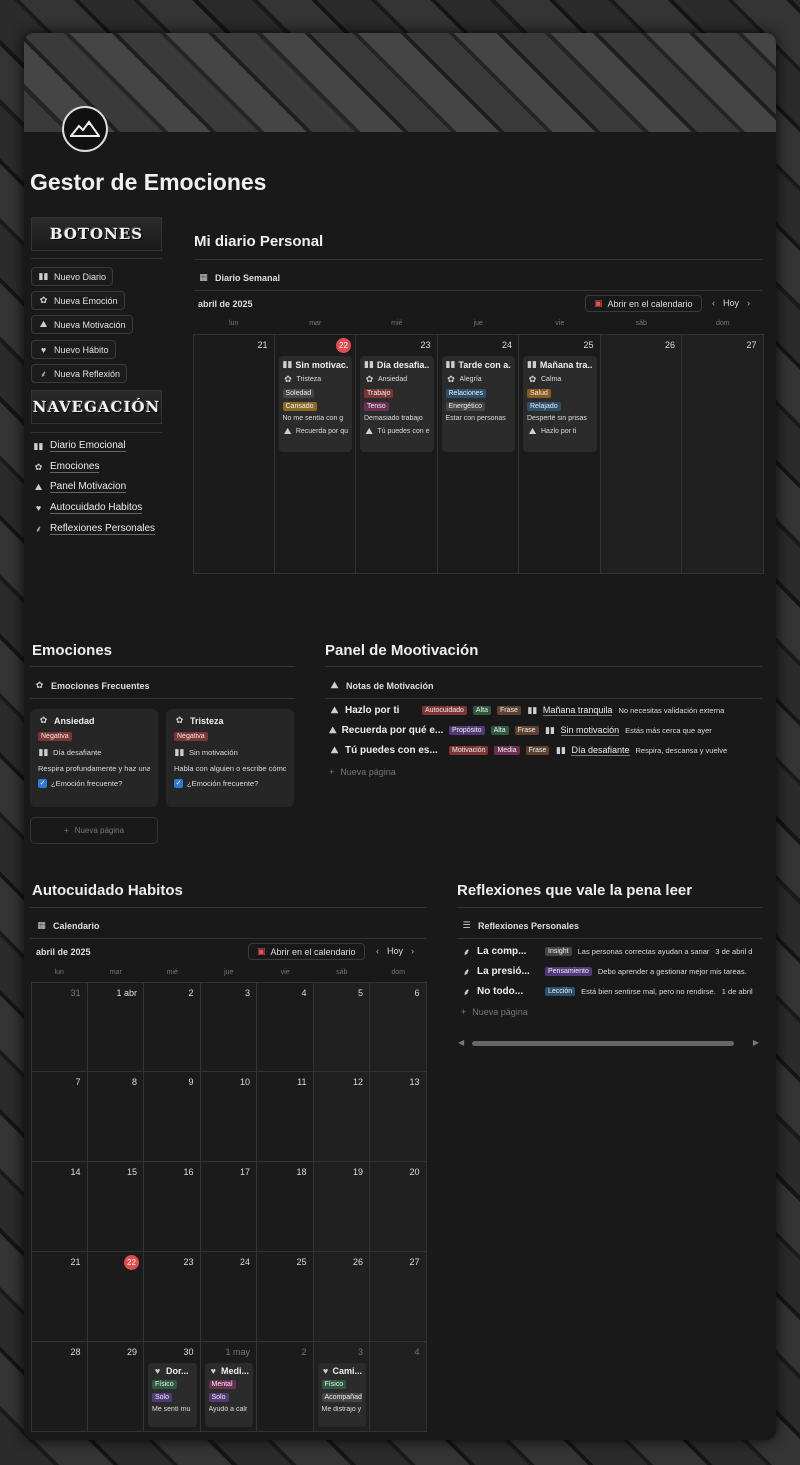  What do you see at coordinates (115, 1297) in the screenshot?
I see `day-cell: 22` at bounding box center [115, 1297].